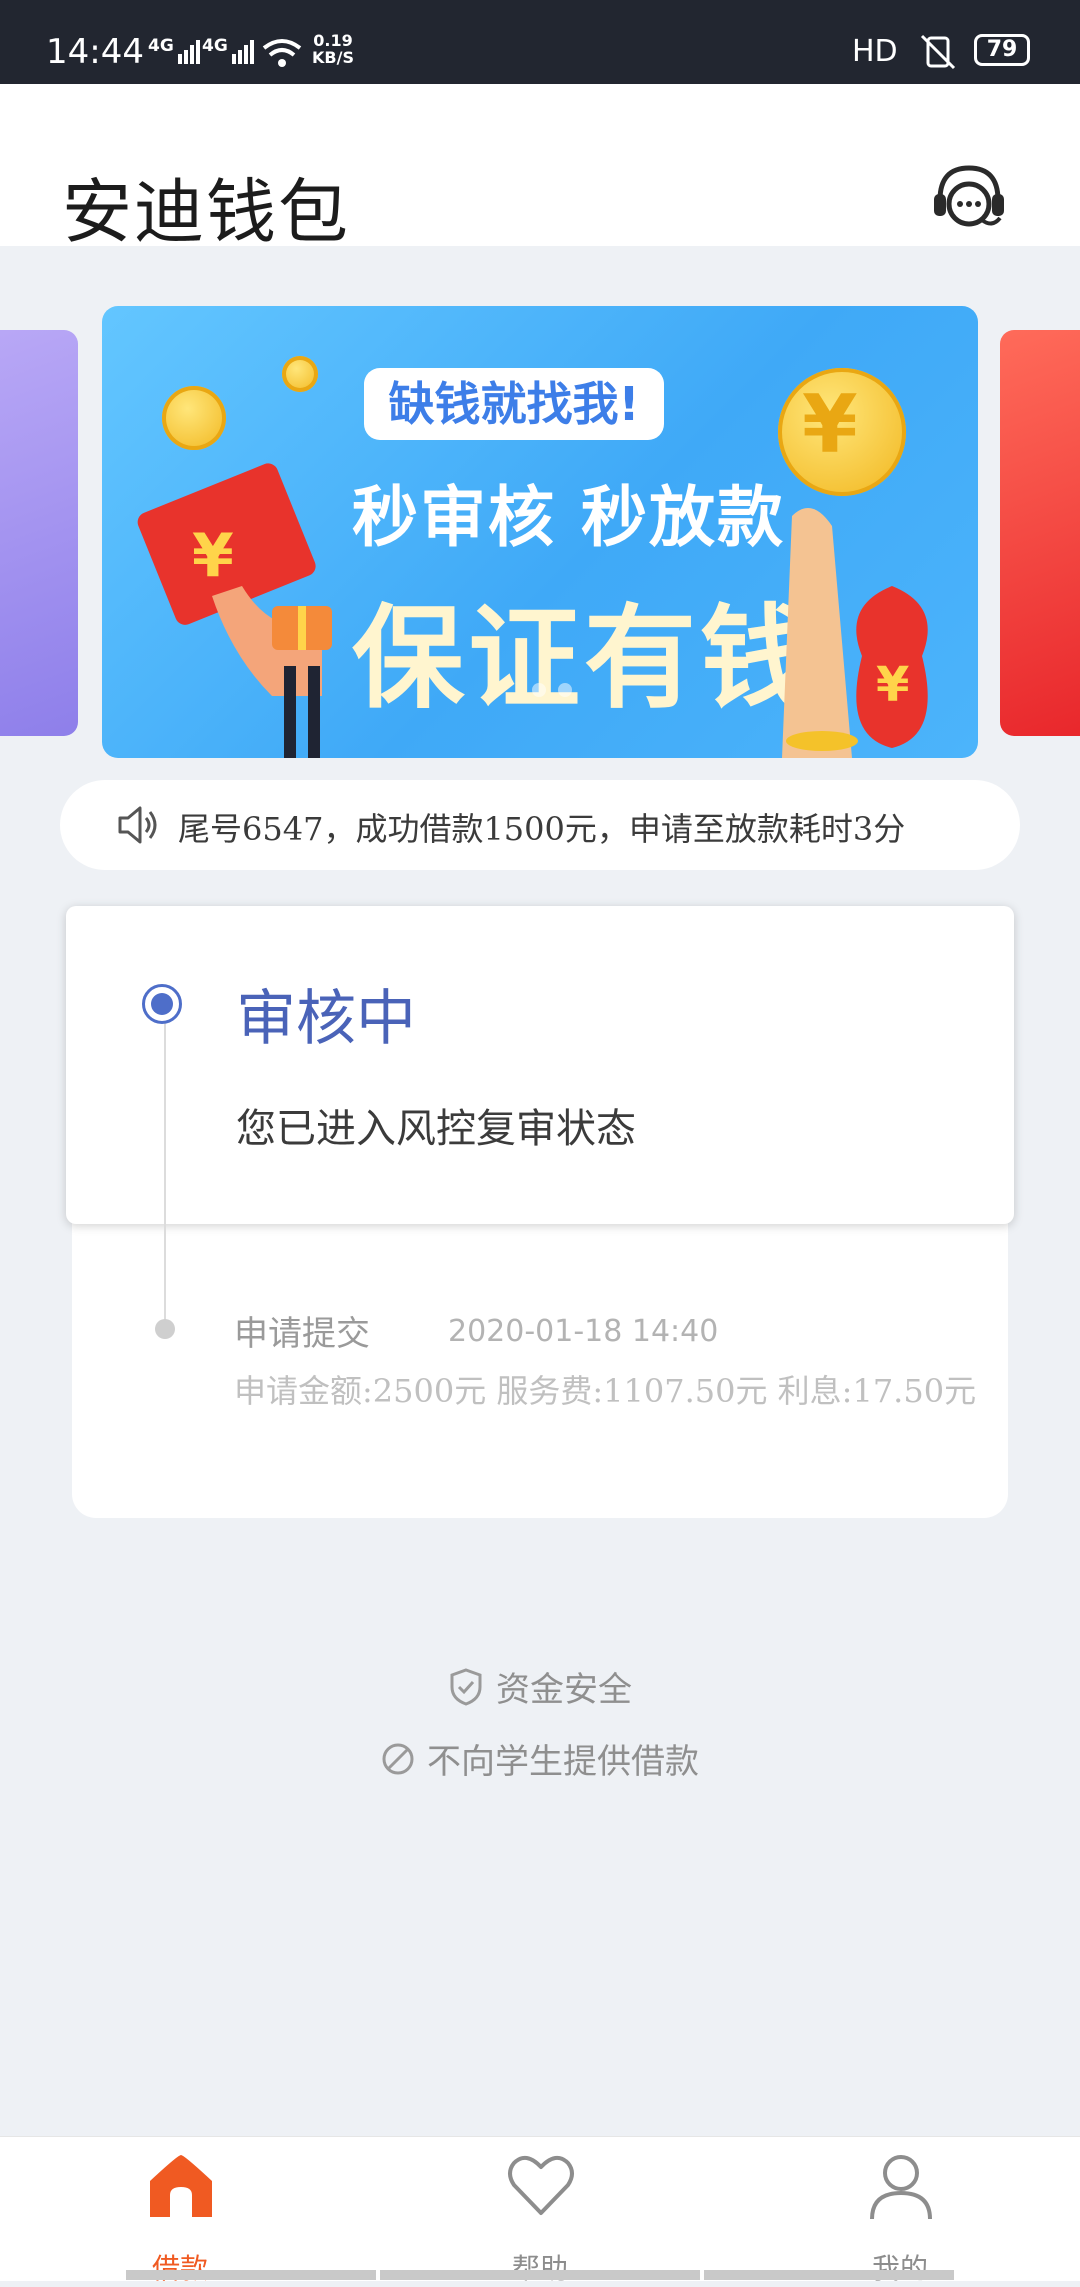  I want to click on banner-prev-slide, so click(39, 533).